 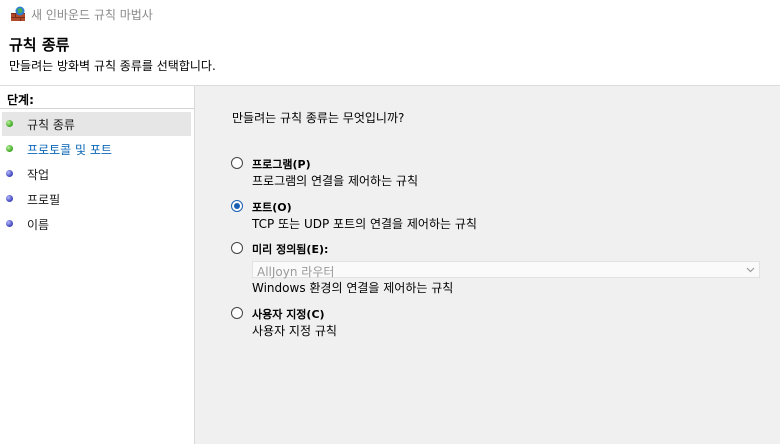 I want to click on step-rule-type: 규칙 종류, so click(x=96, y=124).